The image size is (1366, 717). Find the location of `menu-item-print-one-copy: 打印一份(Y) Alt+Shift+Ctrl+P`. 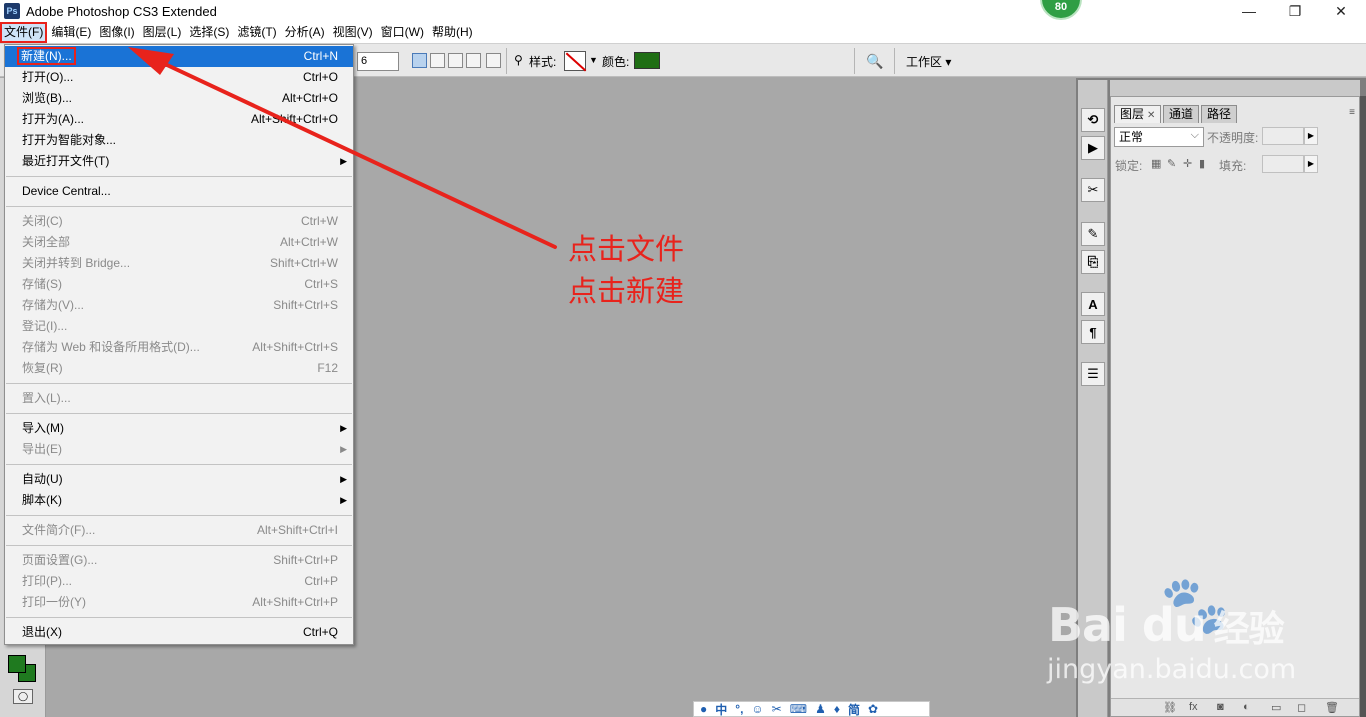

menu-item-print-one-copy: 打印一份(Y) Alt+Shift+Ctrl+P is located at coordinates (179, 602).